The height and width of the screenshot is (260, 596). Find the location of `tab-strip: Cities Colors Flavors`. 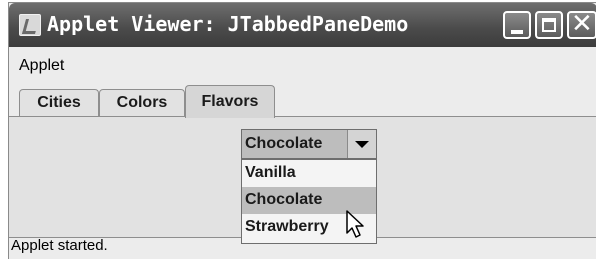

tab-strip: Cities Colors Flavors is located at coordinates (302, 100).